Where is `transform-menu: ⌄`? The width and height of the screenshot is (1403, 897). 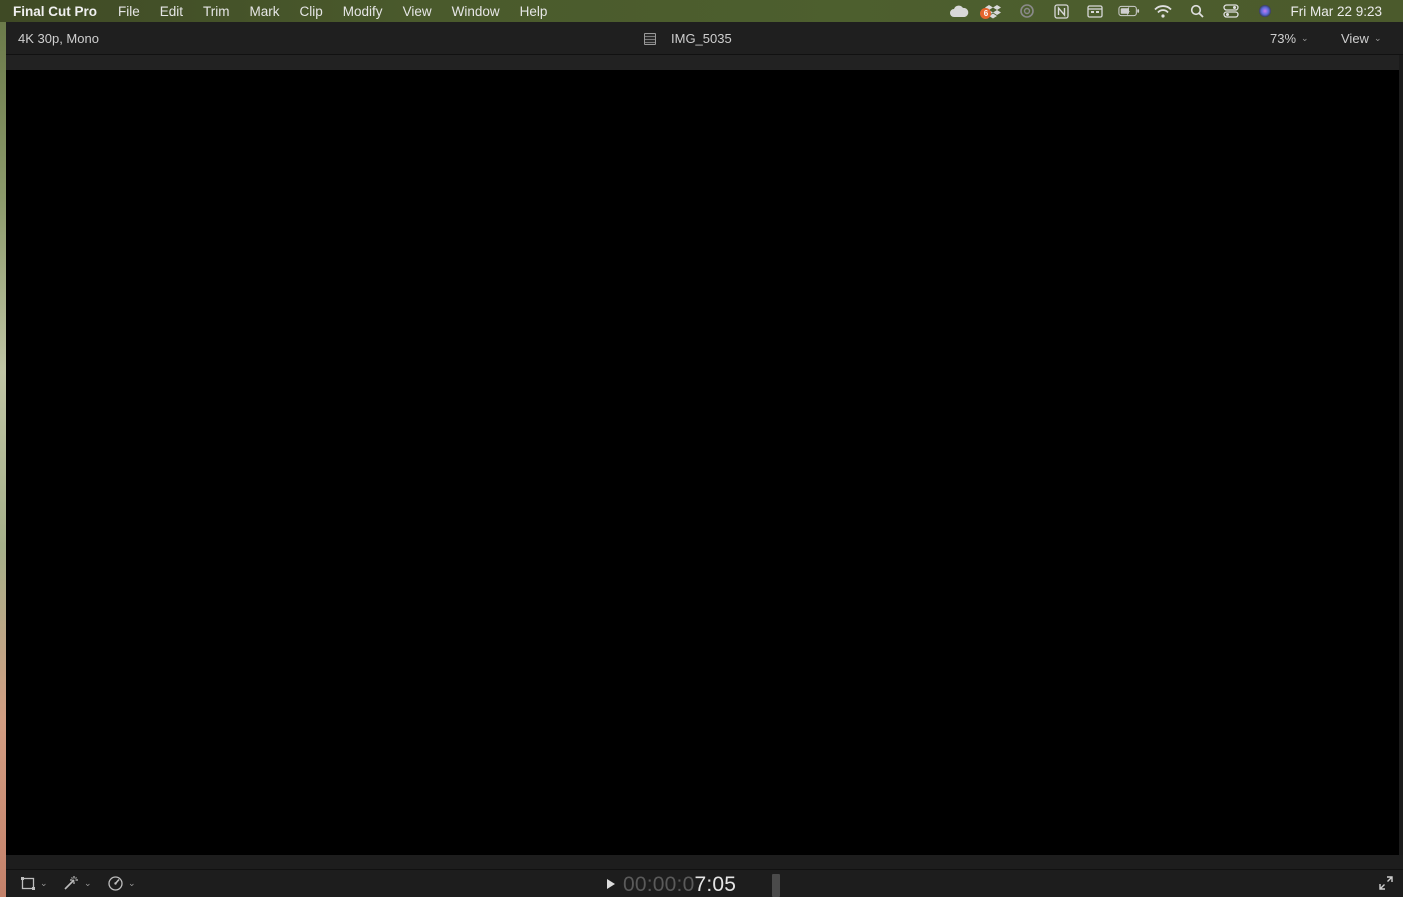 transform-menu: ⌄ is located at coordinates (34, 883).